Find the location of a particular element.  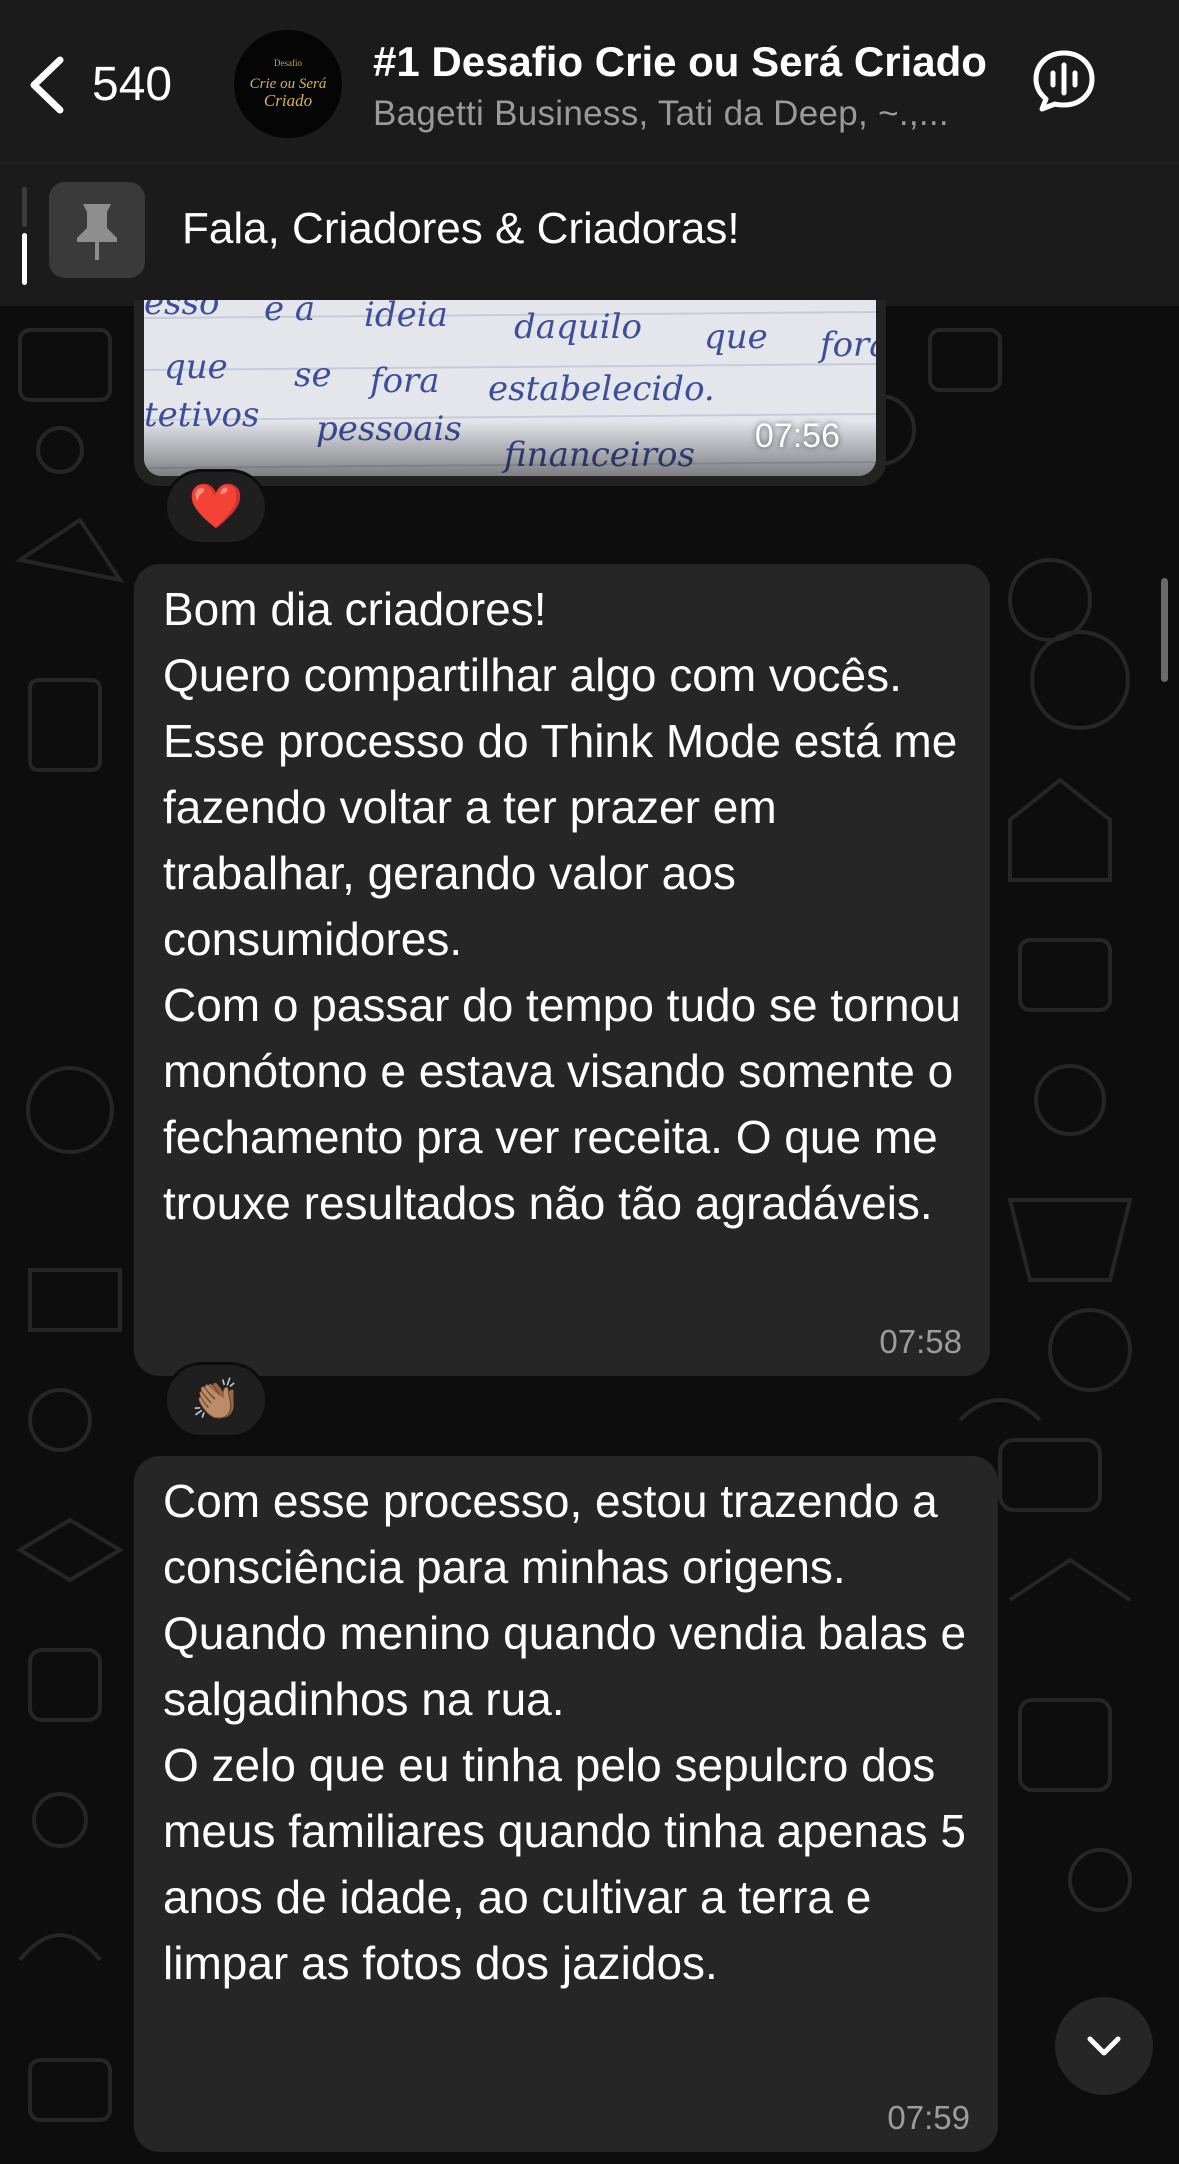

svg-text: Crie ou Será is located at coordinates (288, 84).